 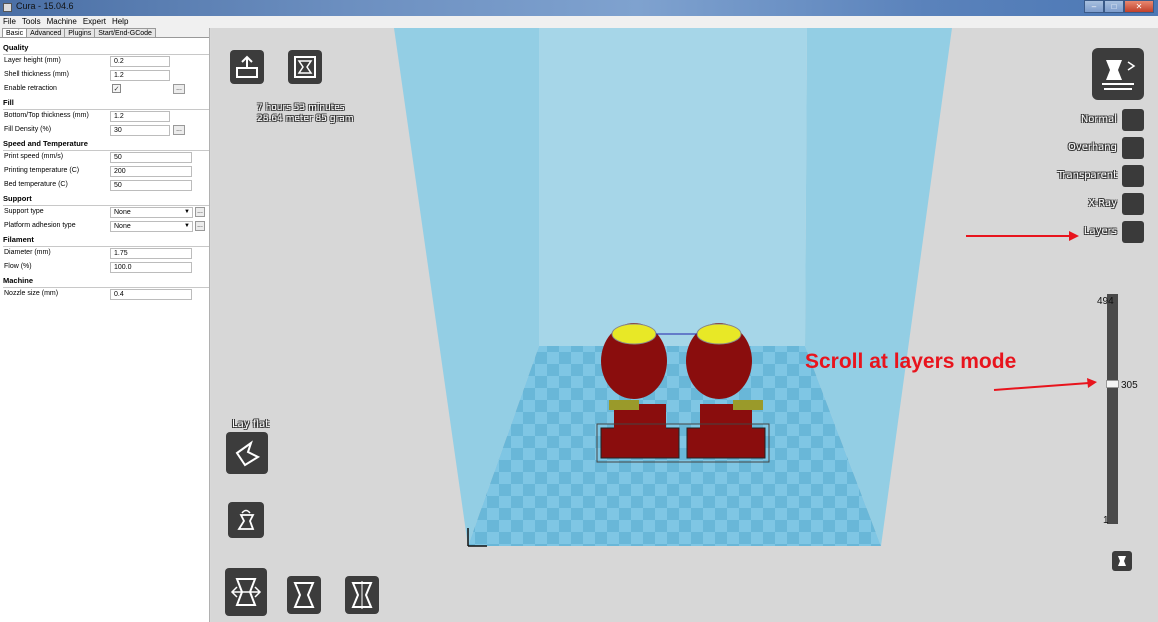 I want to click on setting-label: Enable retraction, so click(x=30, y=88).